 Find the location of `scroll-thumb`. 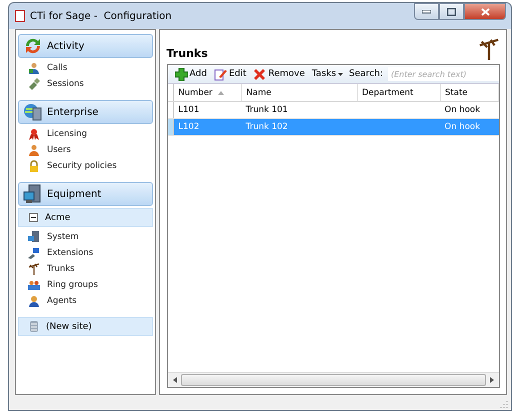

scroll-thumb is located at coordinates (333, 380).